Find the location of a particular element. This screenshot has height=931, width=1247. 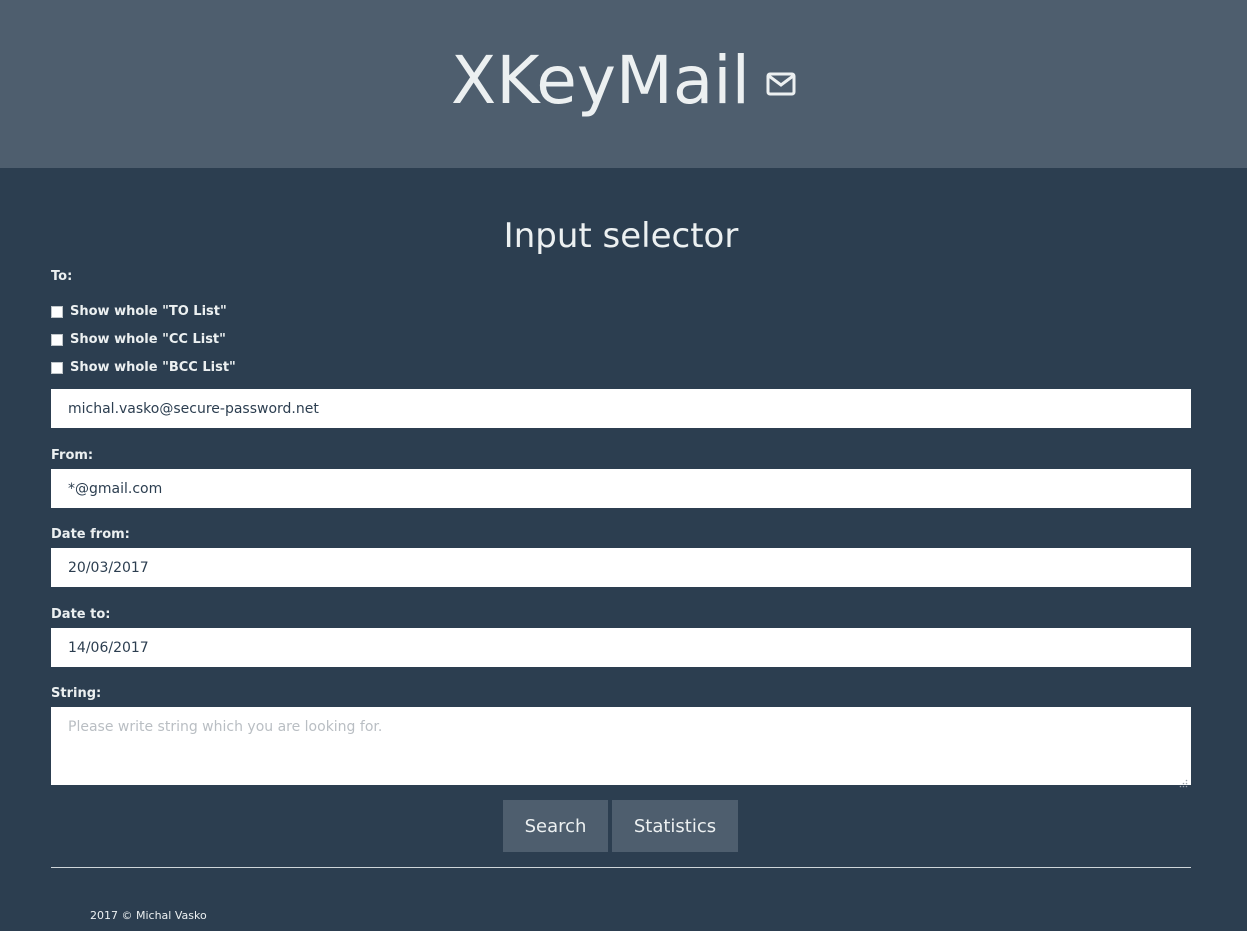

statistics-button: Statistics is located at coordinates (675, 826).